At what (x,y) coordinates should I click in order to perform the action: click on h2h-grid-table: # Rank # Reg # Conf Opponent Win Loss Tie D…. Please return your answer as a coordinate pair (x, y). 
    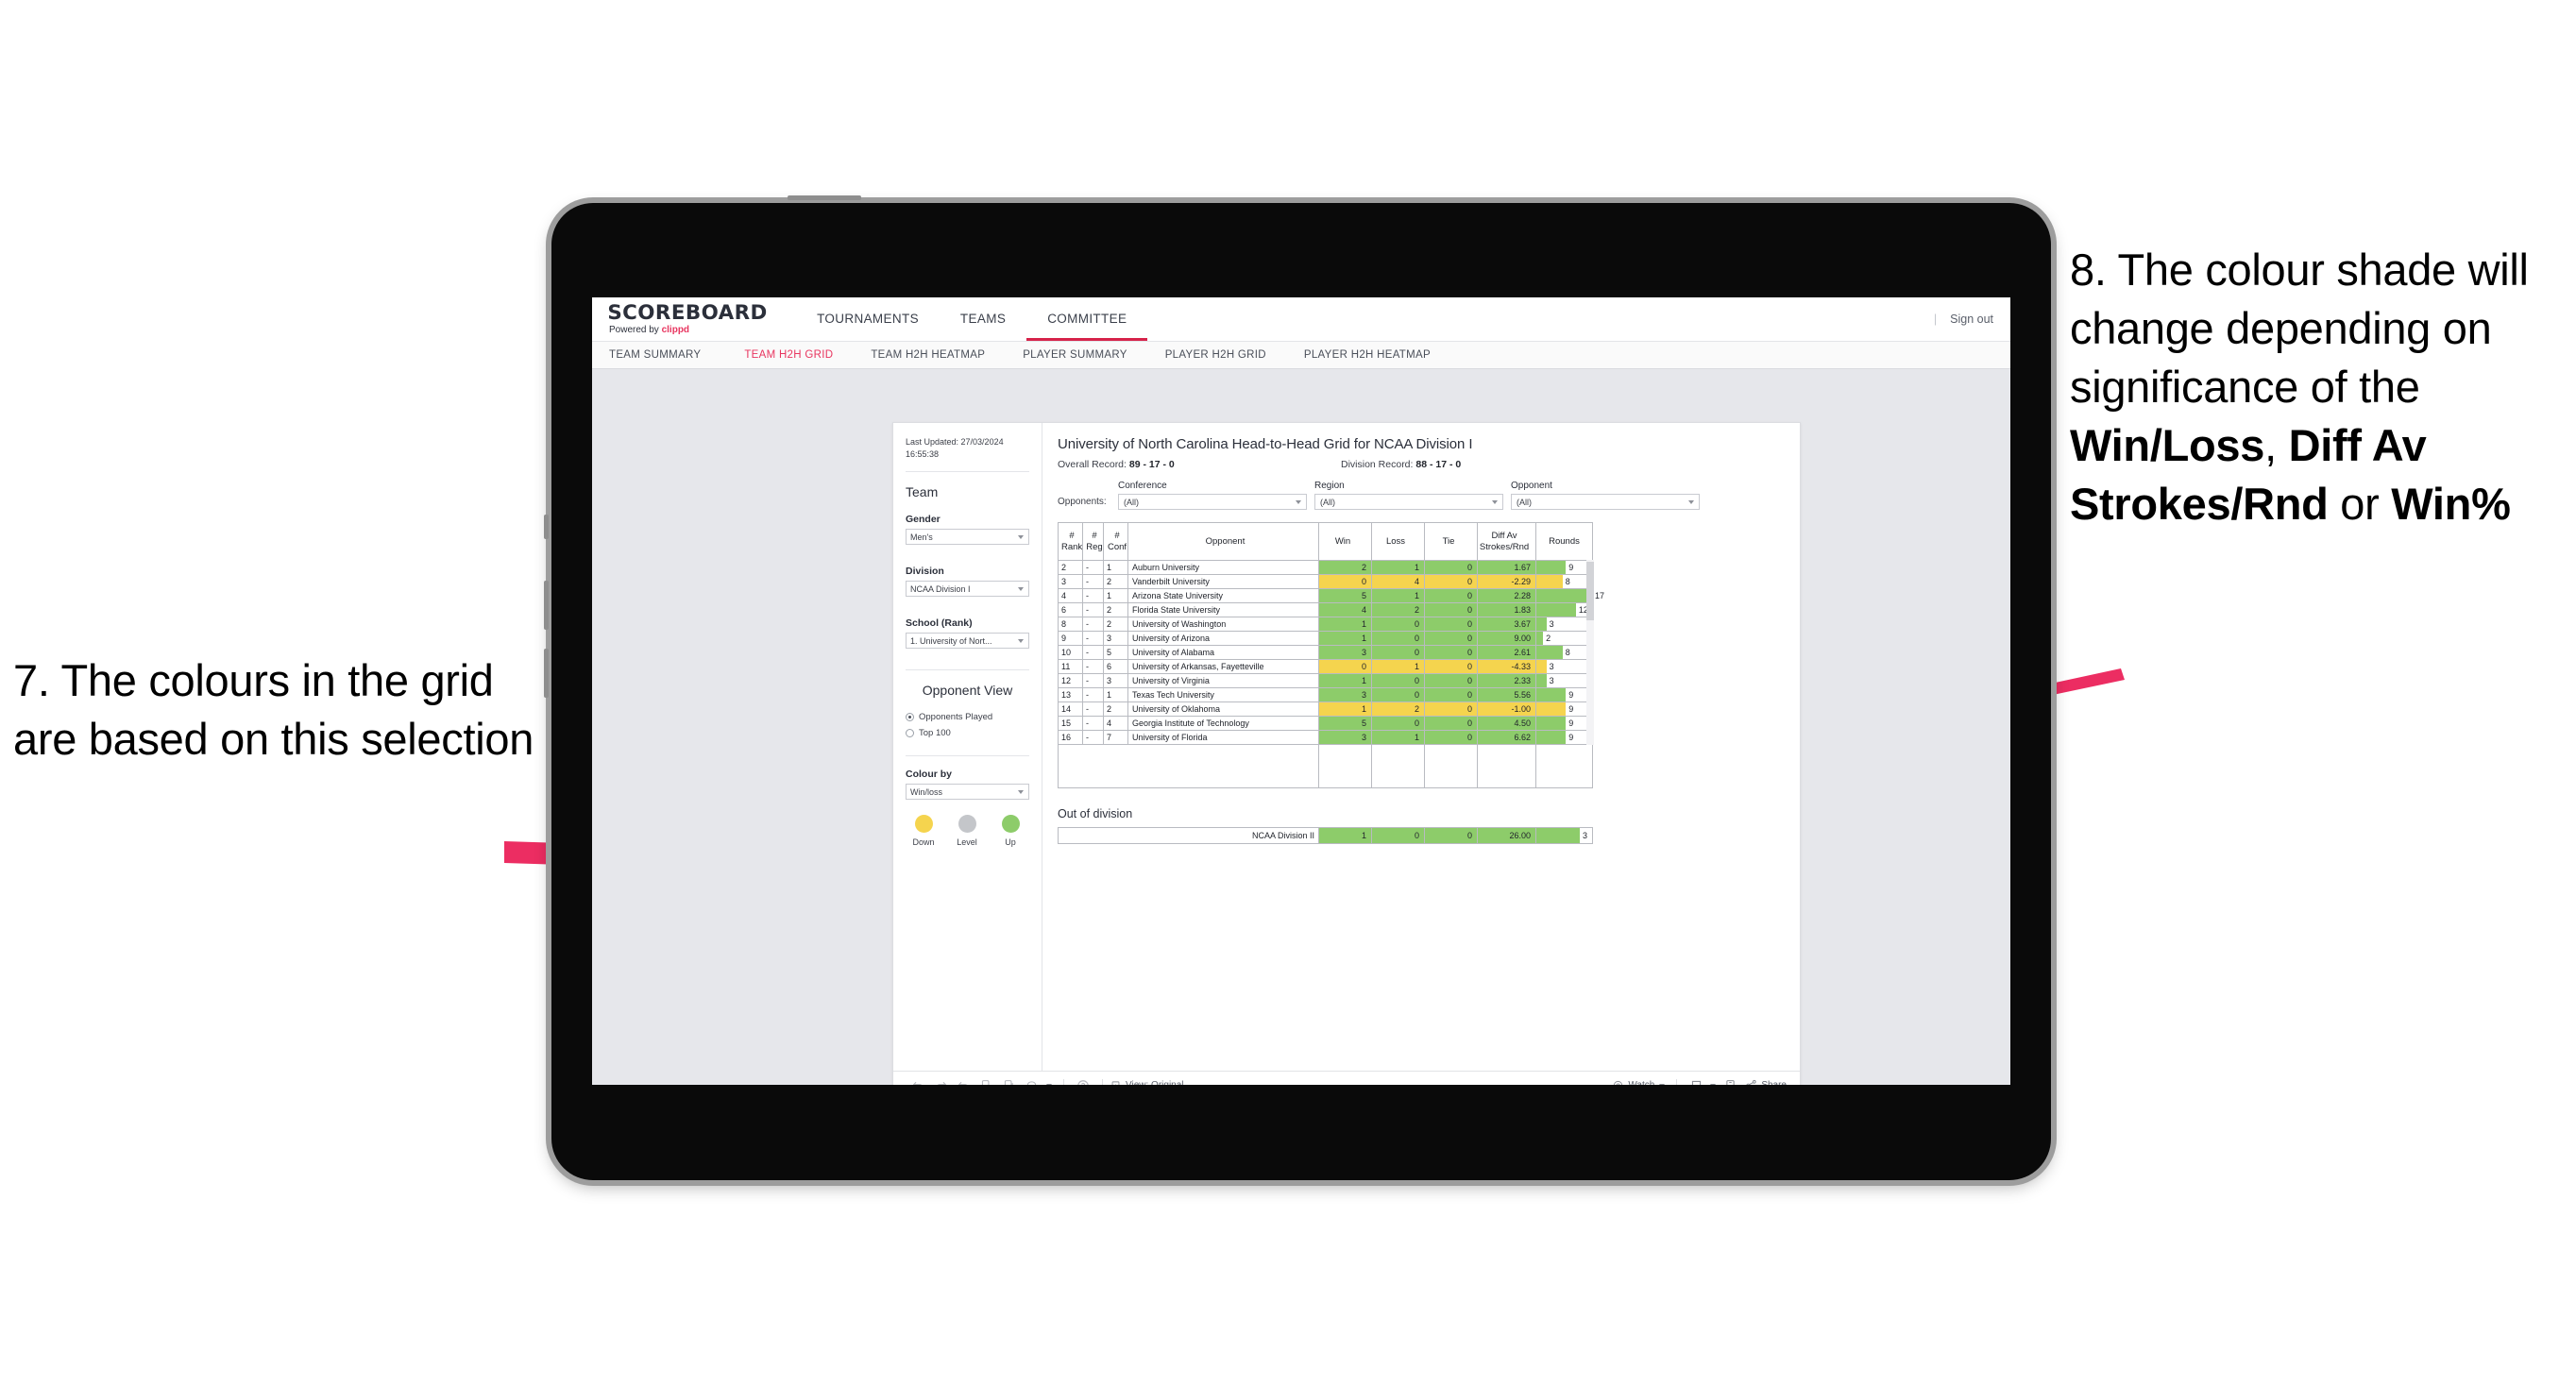
    Looking at the image, I should click on (1331, 655).